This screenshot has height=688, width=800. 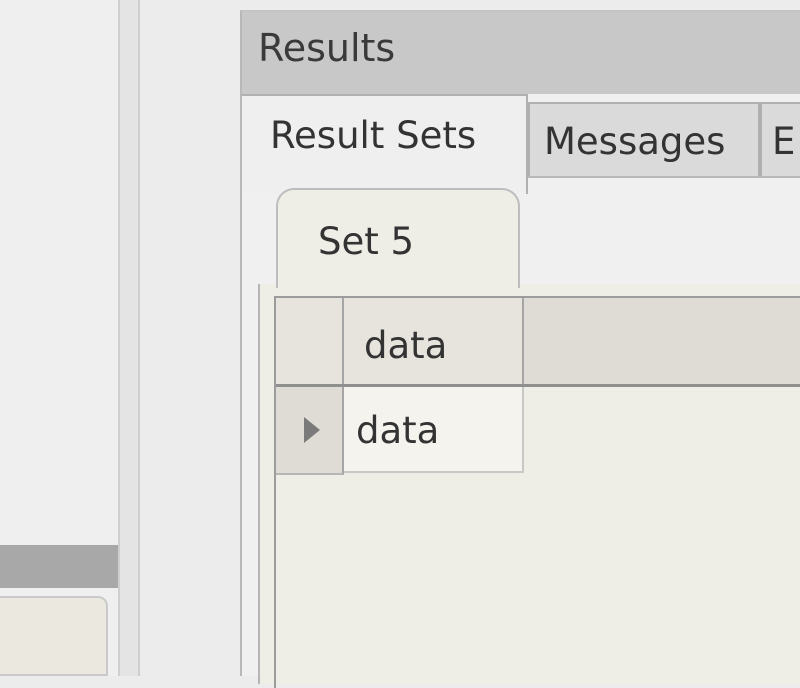 I want to click on tab-set-5: Set 5, so click(x=398, y=238).